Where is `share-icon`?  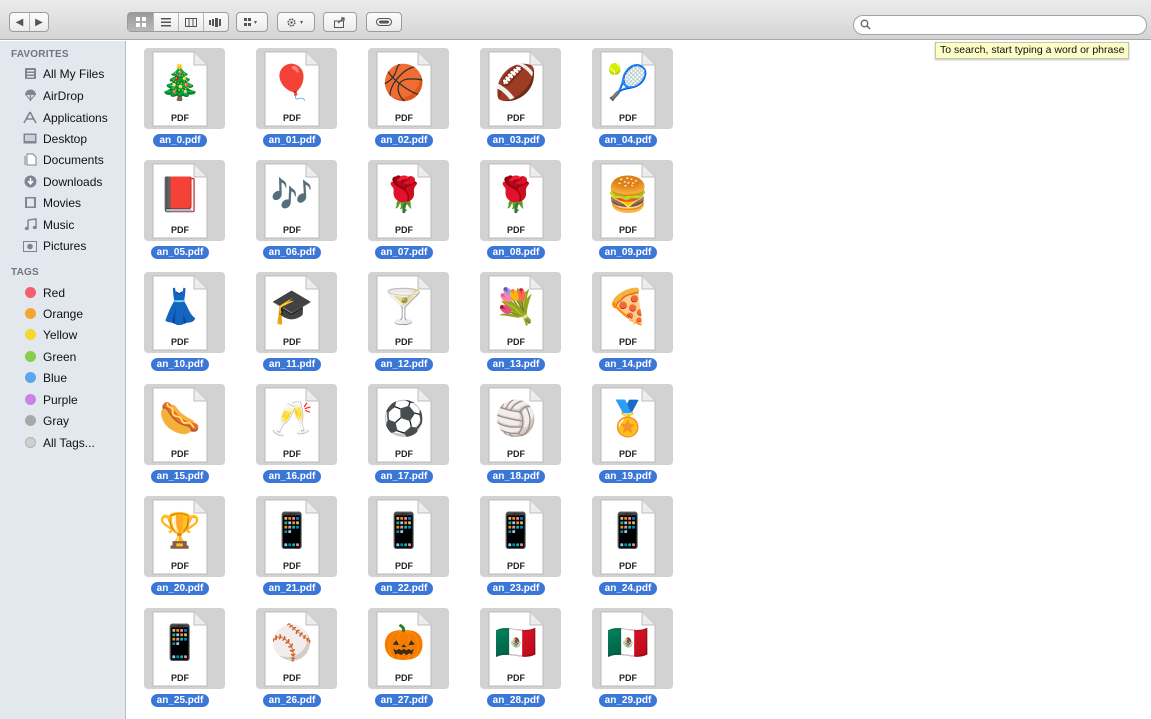
share-icon is located at coordinates (339, 22).